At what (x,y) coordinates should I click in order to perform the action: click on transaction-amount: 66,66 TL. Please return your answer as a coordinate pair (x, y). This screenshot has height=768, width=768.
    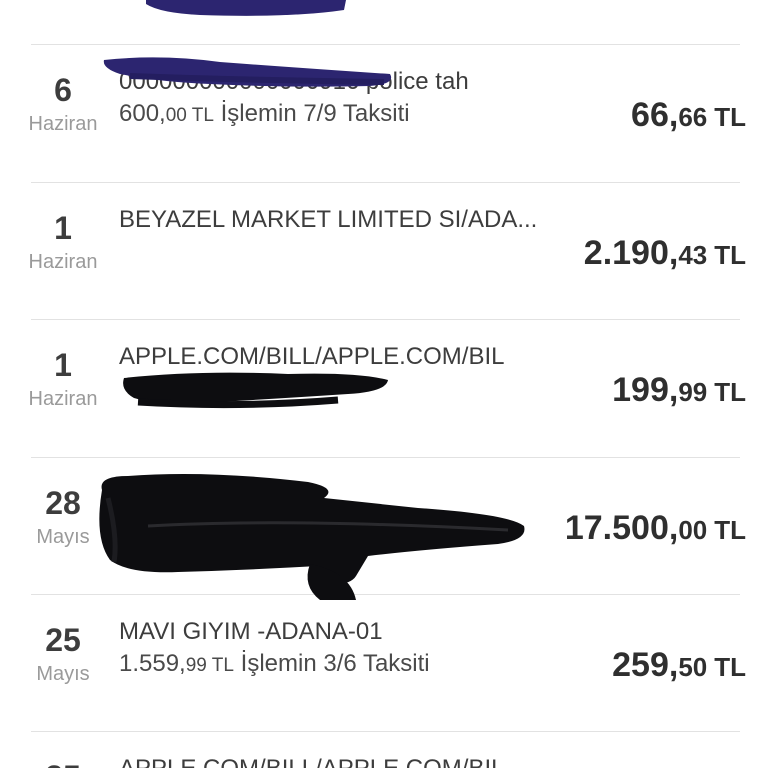
    Looking at the image, I should click on (688, 116).